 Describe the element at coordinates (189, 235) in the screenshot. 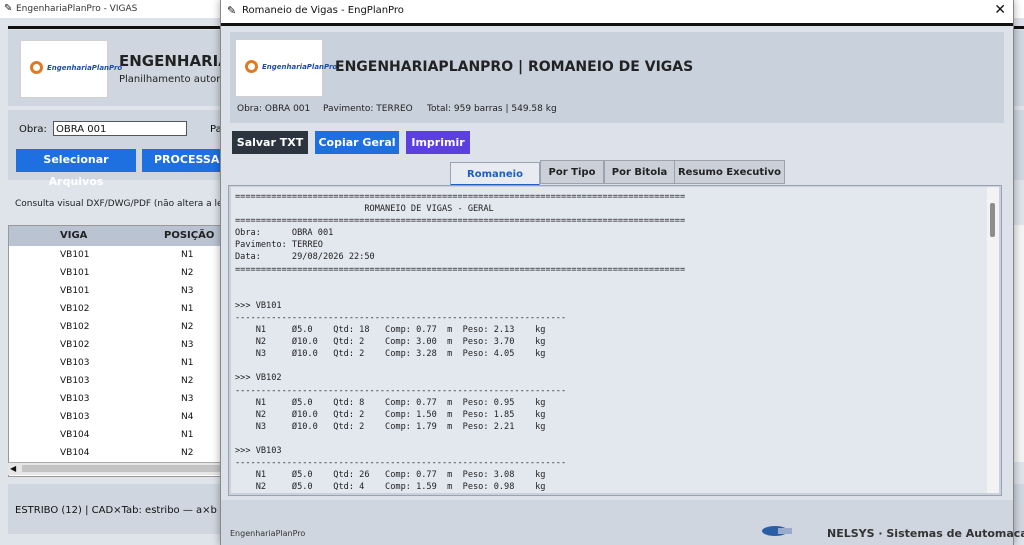

I see `column-header-posicao: POSIÇÃO` at that location.